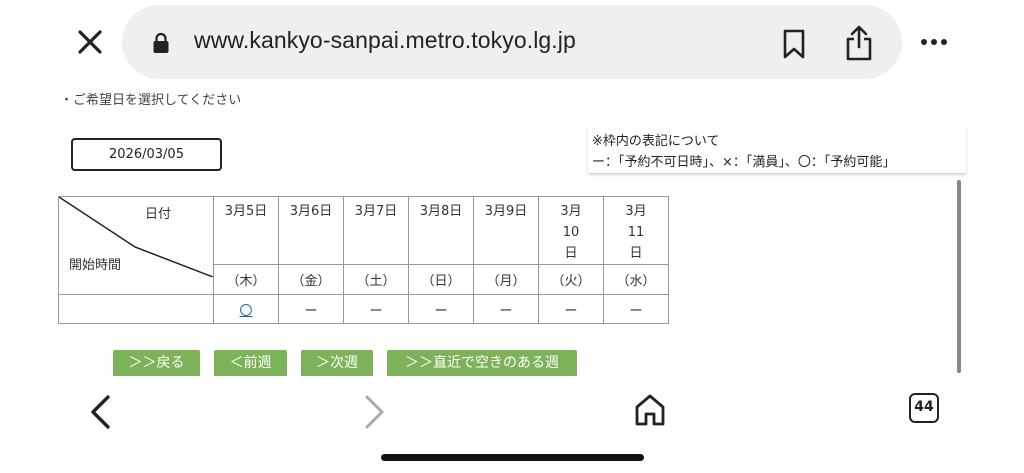  I want to click on home-indicator, so click(512, 457).